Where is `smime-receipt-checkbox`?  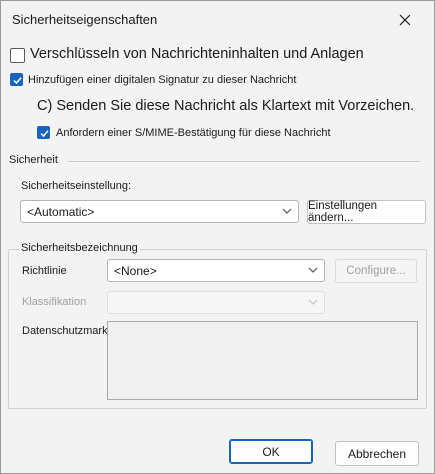
smime-receipt-checkbox is located at coordinates (43, 132).